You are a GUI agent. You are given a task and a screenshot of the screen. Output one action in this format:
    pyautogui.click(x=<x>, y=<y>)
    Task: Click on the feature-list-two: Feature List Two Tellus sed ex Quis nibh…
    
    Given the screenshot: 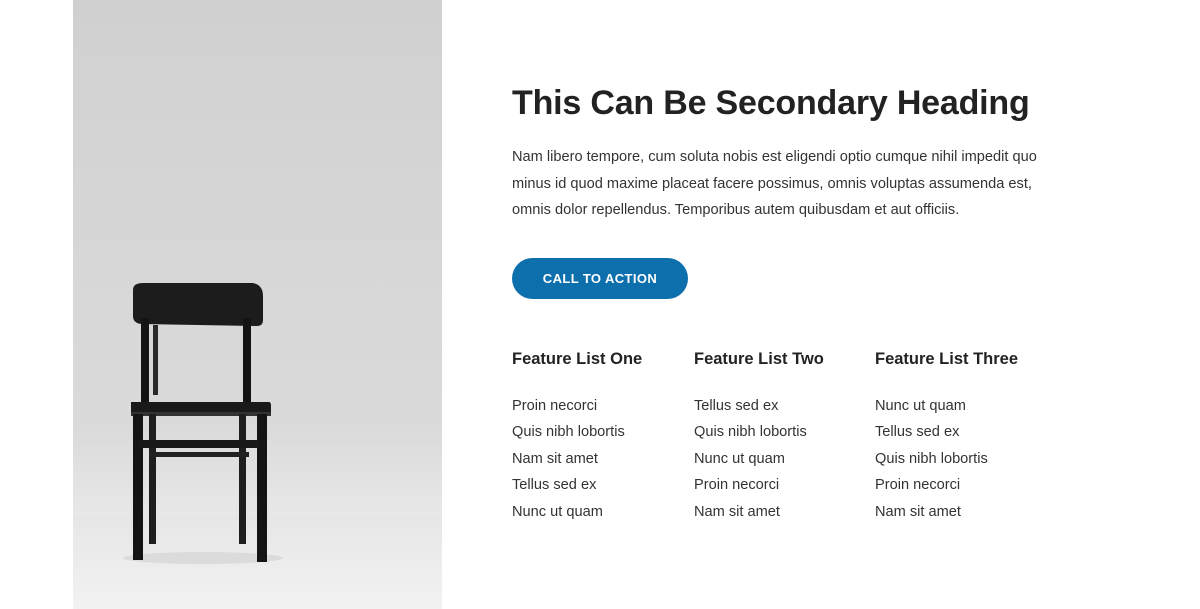 What is the action you would take?
    pyautogui.click(x=779, y=435)
    